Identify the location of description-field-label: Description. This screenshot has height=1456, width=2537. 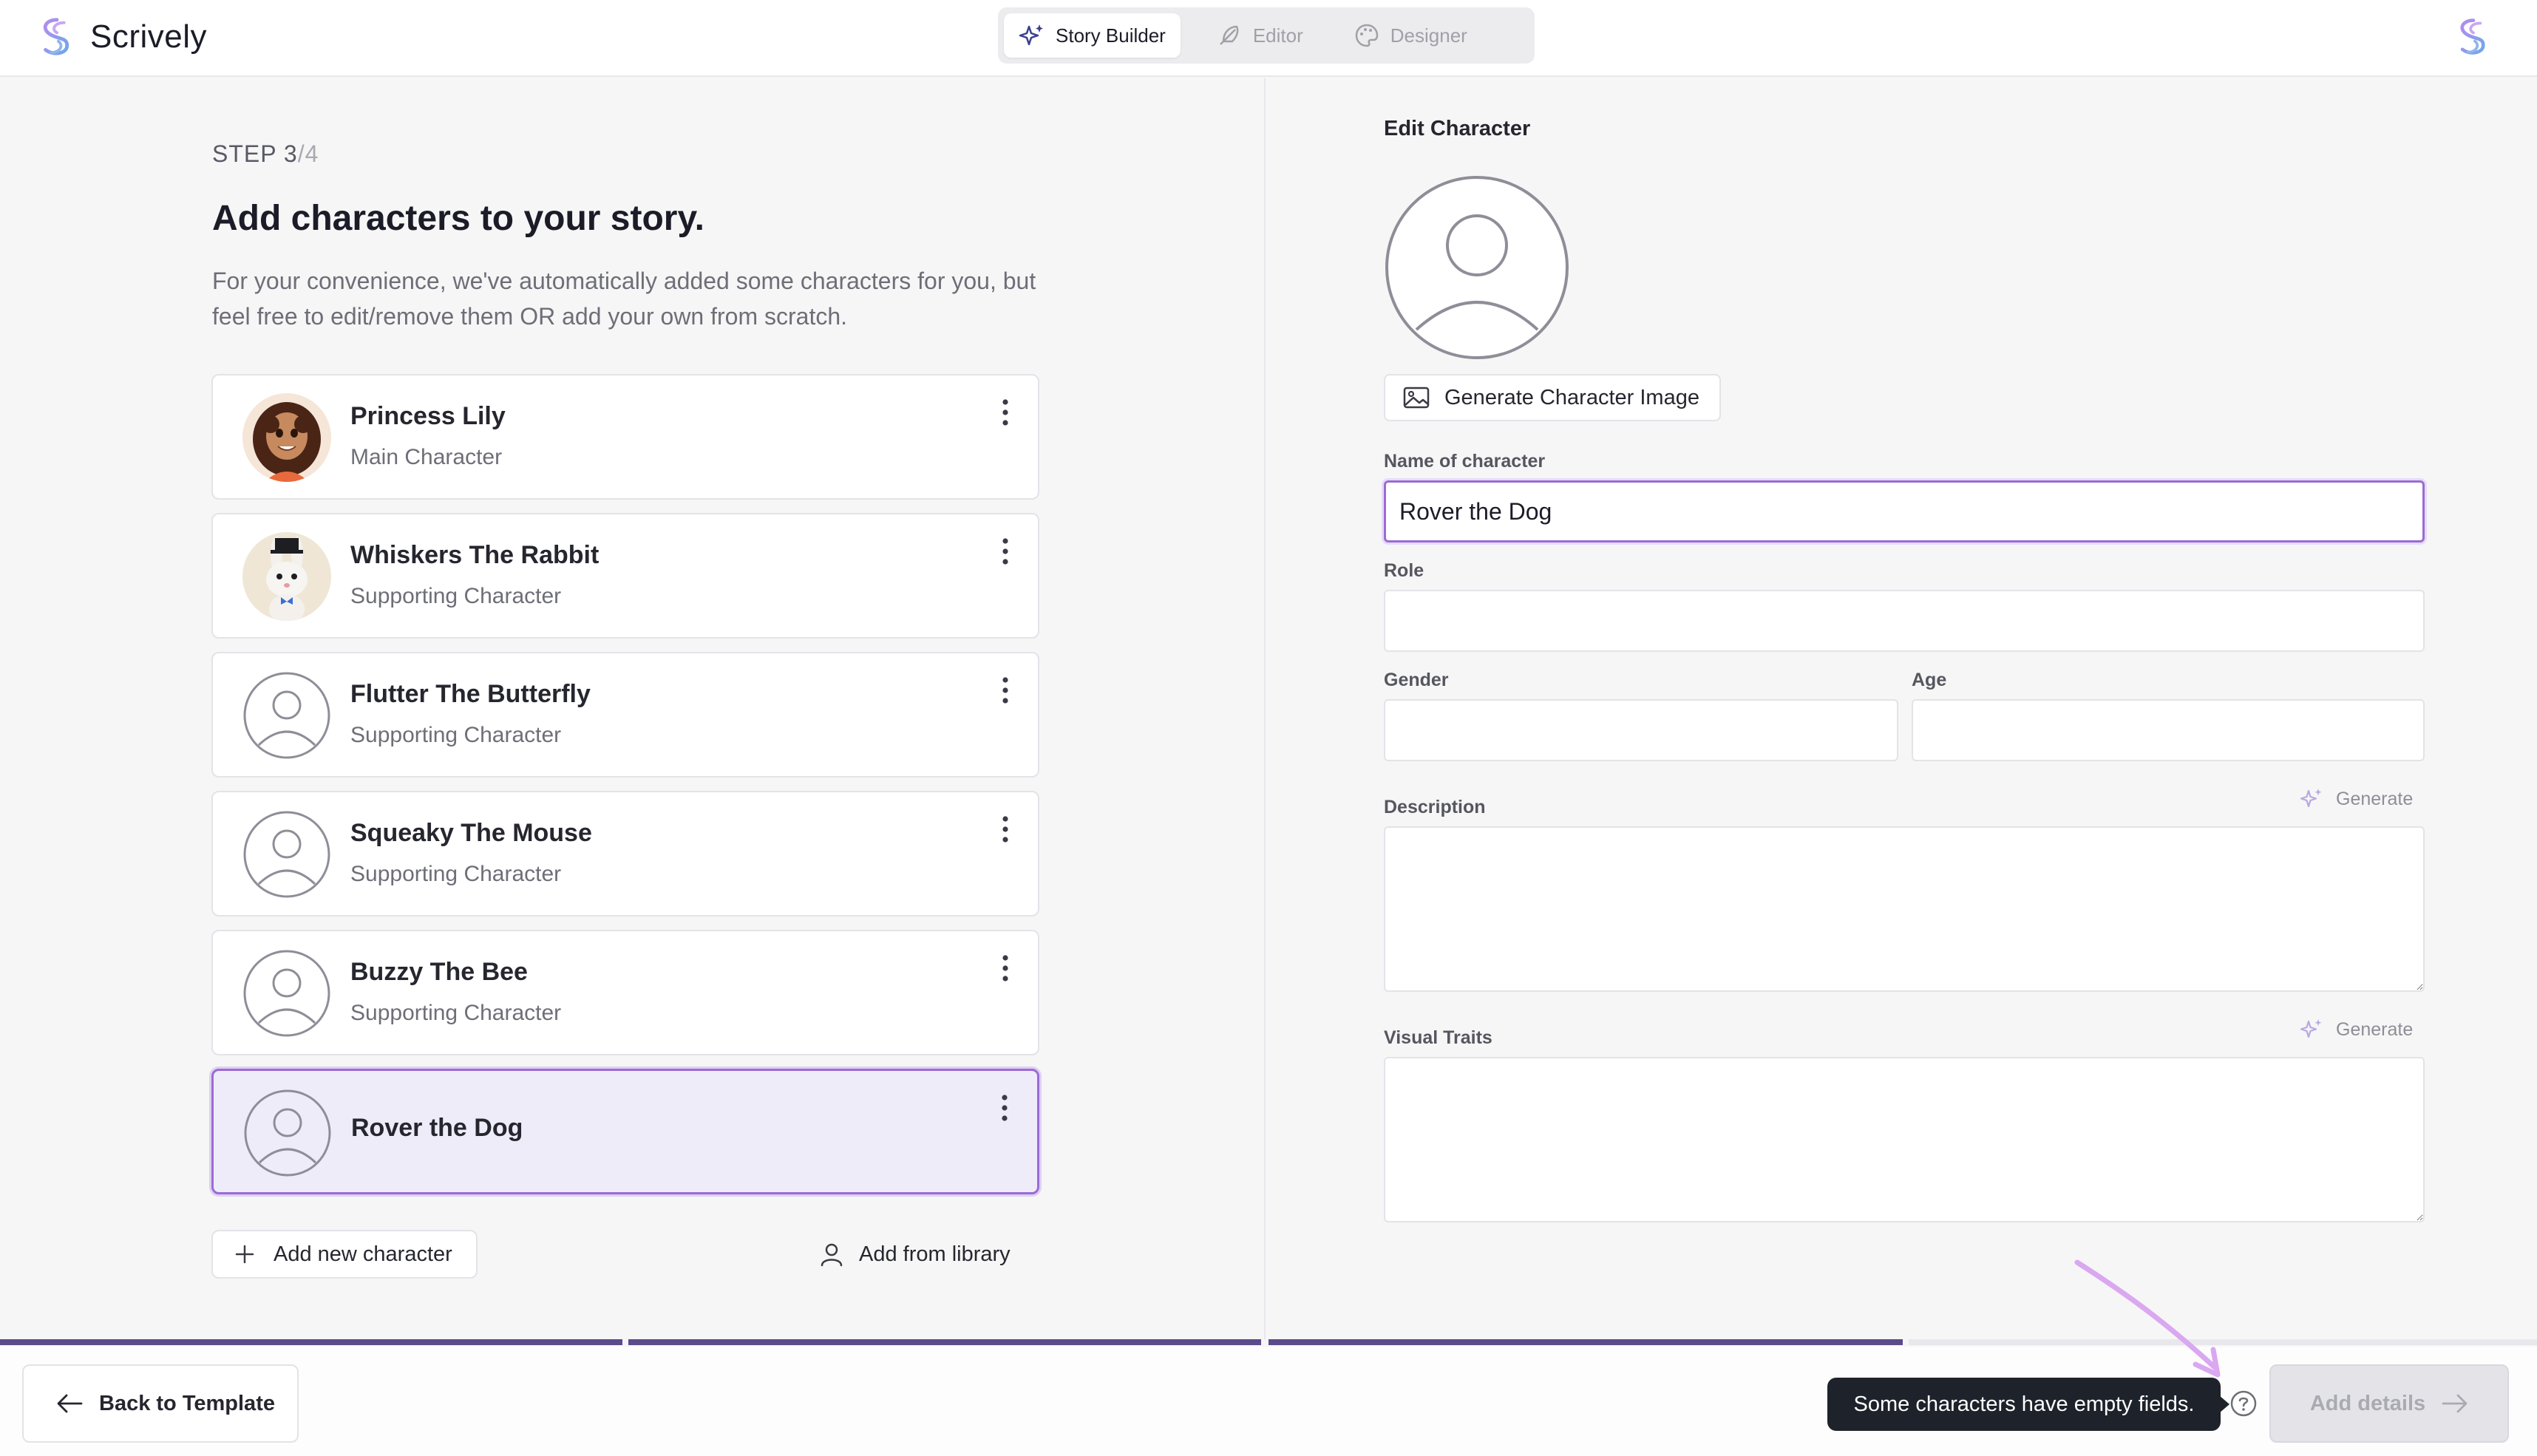
(1435, 807).